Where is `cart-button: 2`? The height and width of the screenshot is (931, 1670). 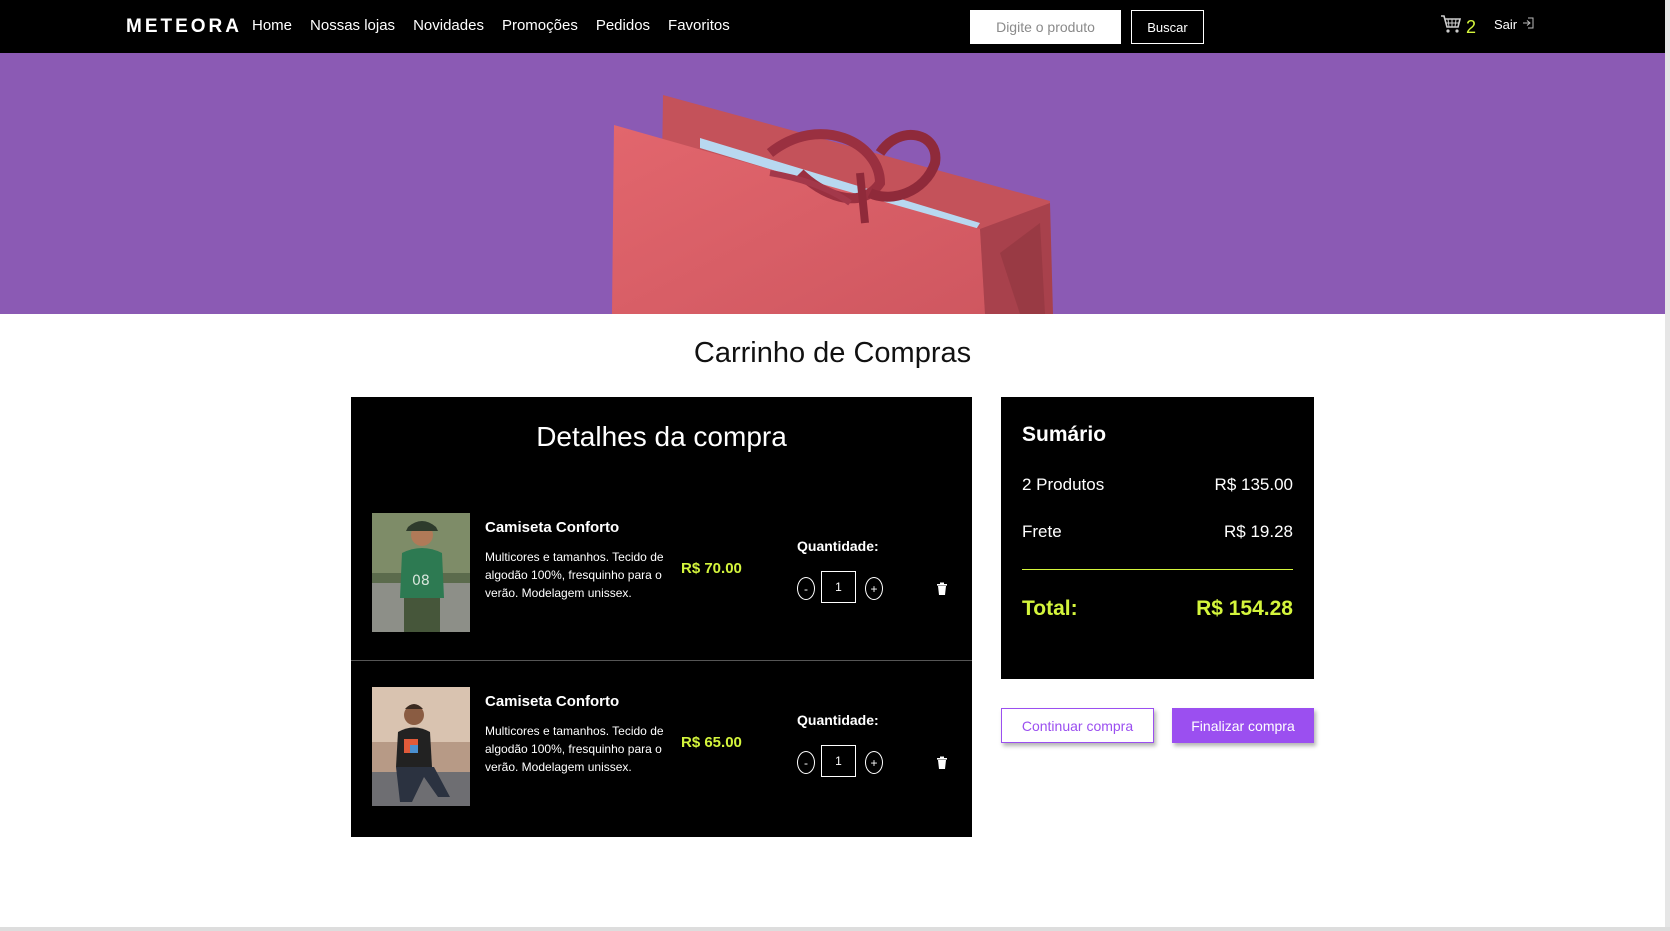
cart-button: 2 is located at coordinates (1458, 26).